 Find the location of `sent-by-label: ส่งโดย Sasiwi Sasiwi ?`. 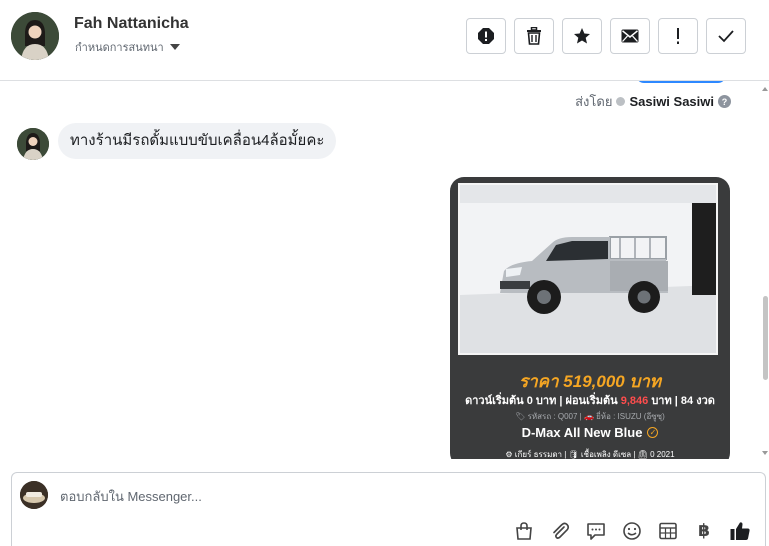

sent-by-label: ส่งโดย Sasiwi Sasiwi ? is located at coordinates (653, 101).